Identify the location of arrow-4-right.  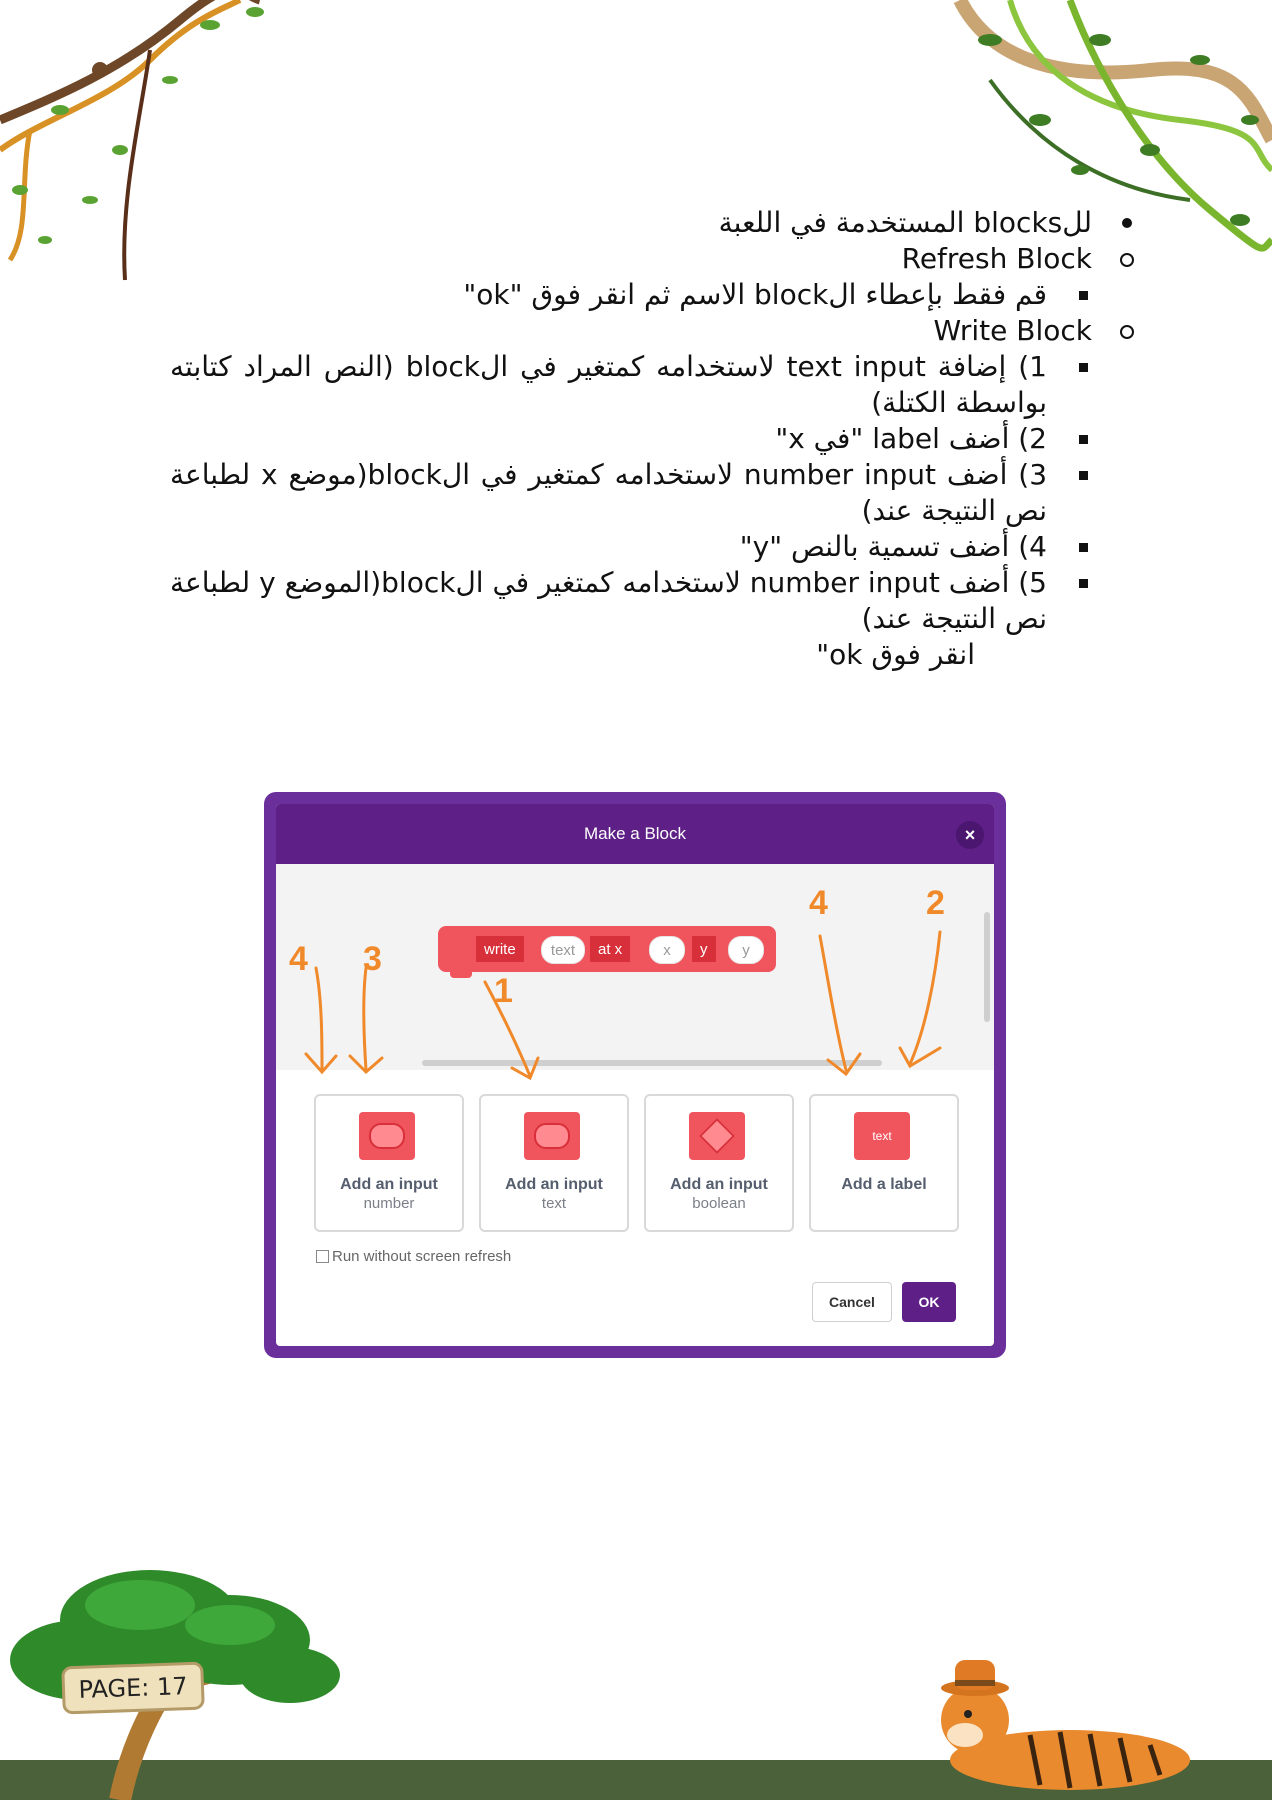
(833, 1003).